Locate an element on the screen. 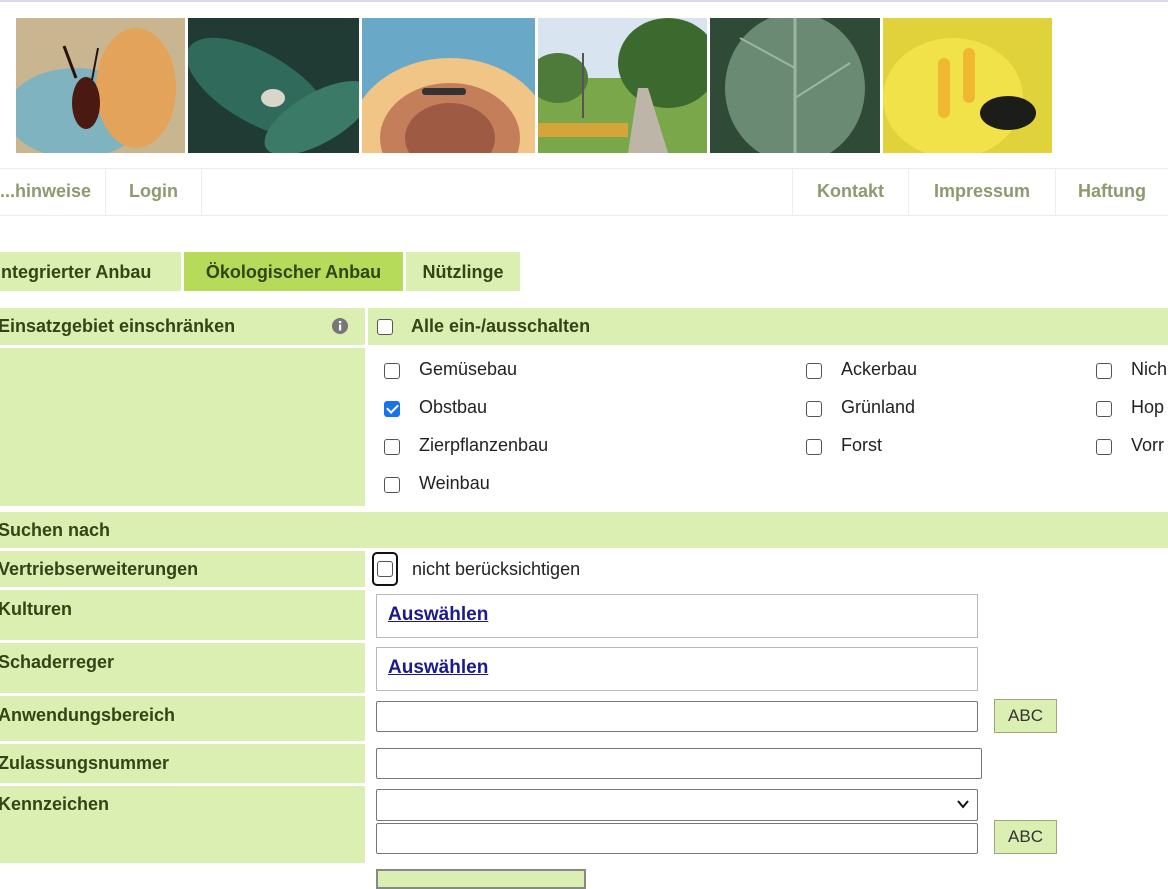 The width and height of the screenshot is (1168, 889). nav-login: Login is located at coordinates (153, 192).